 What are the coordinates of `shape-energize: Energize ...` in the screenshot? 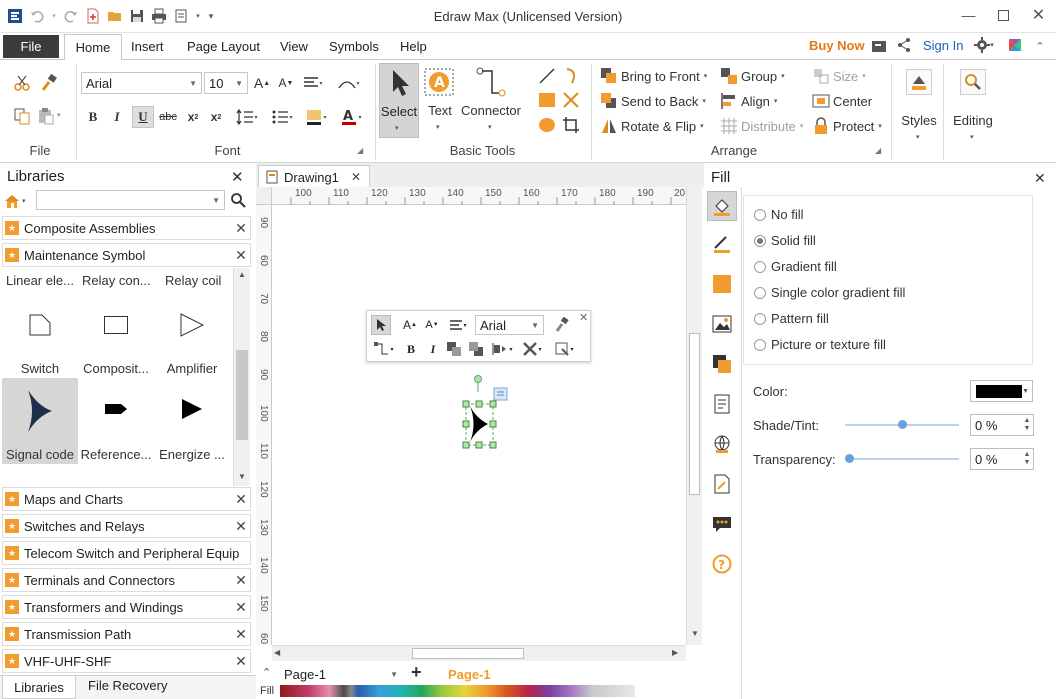 It's located at (192, 421).